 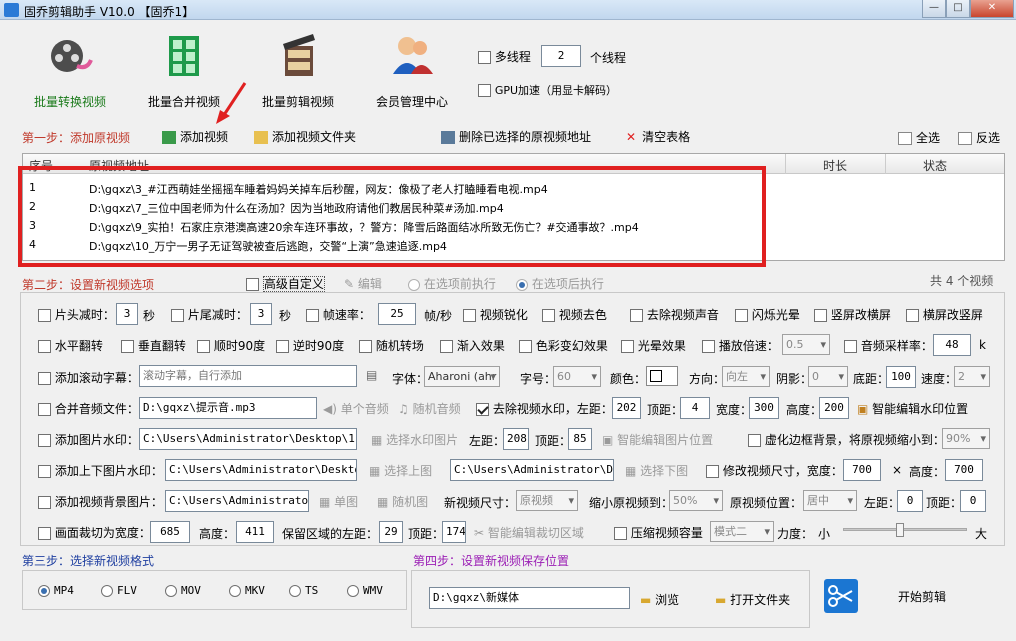 What do you see at coordinates (228, 408) in the screenshot?
I see `audio-path-input: D:\gqxz\提示音.mp3` at bounding box center [228, 408].